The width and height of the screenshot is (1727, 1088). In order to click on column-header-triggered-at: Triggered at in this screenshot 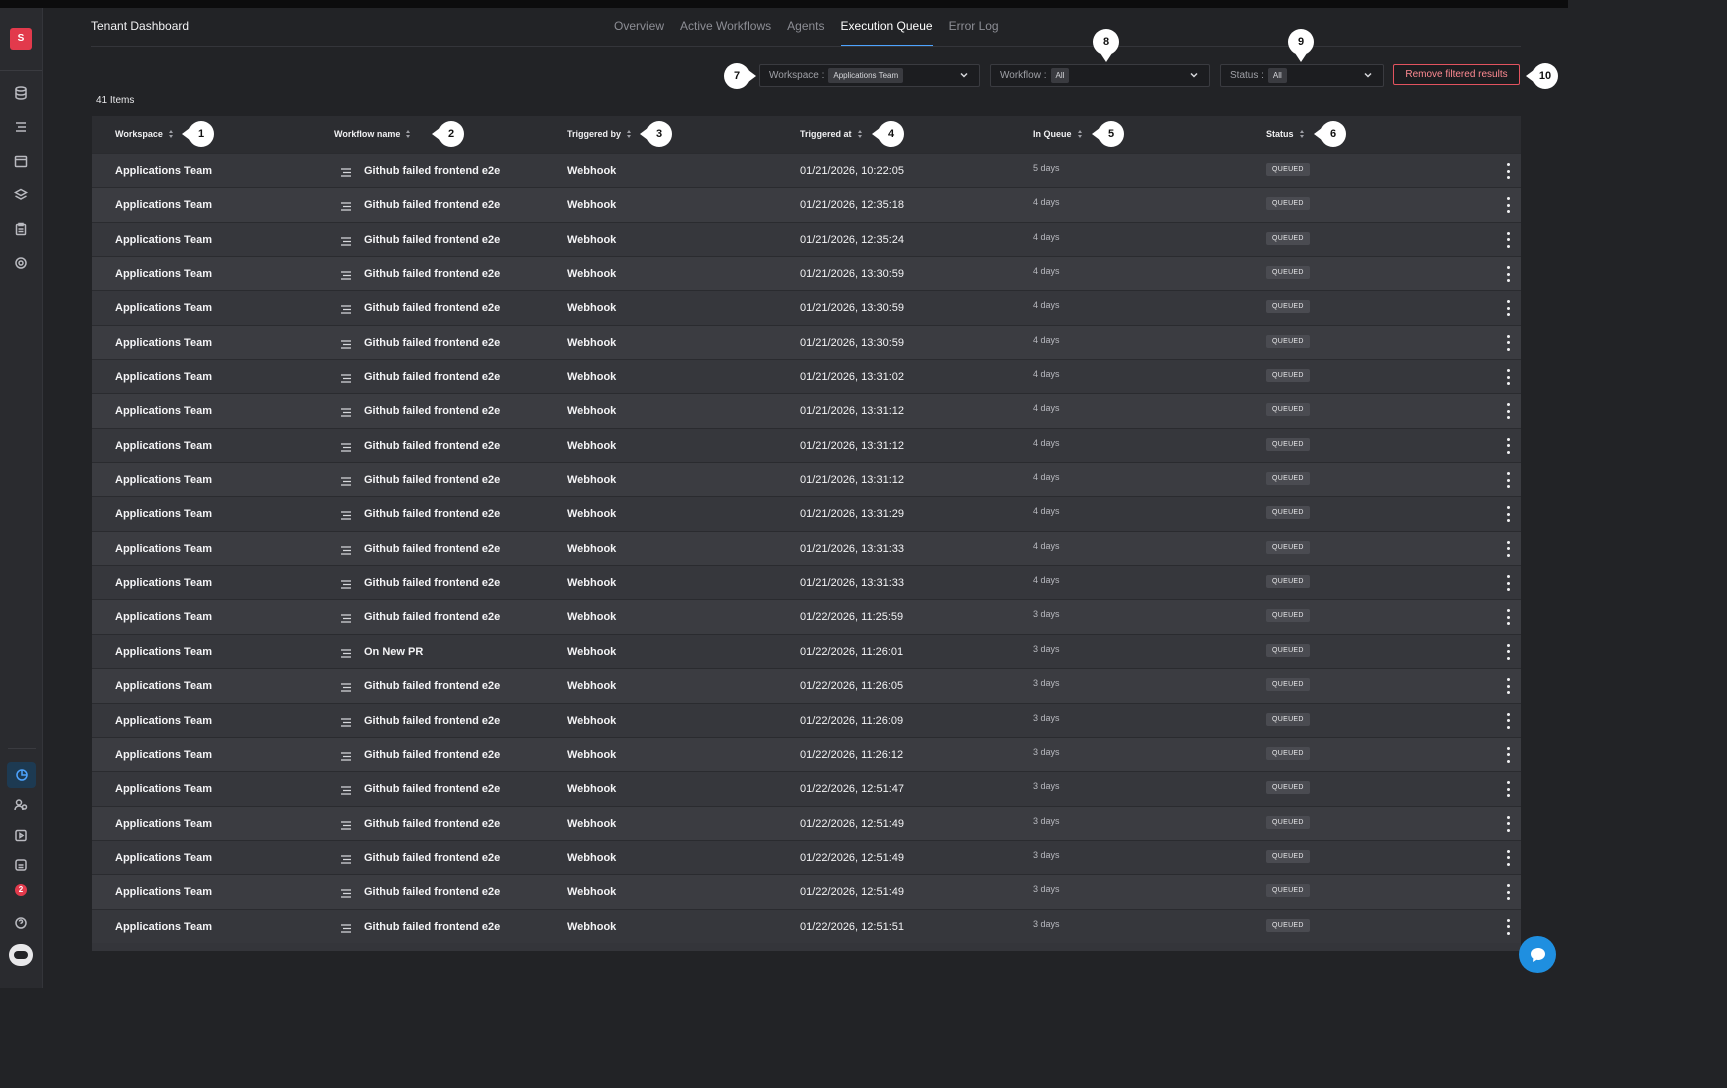, I will do `click(831, 134)`.